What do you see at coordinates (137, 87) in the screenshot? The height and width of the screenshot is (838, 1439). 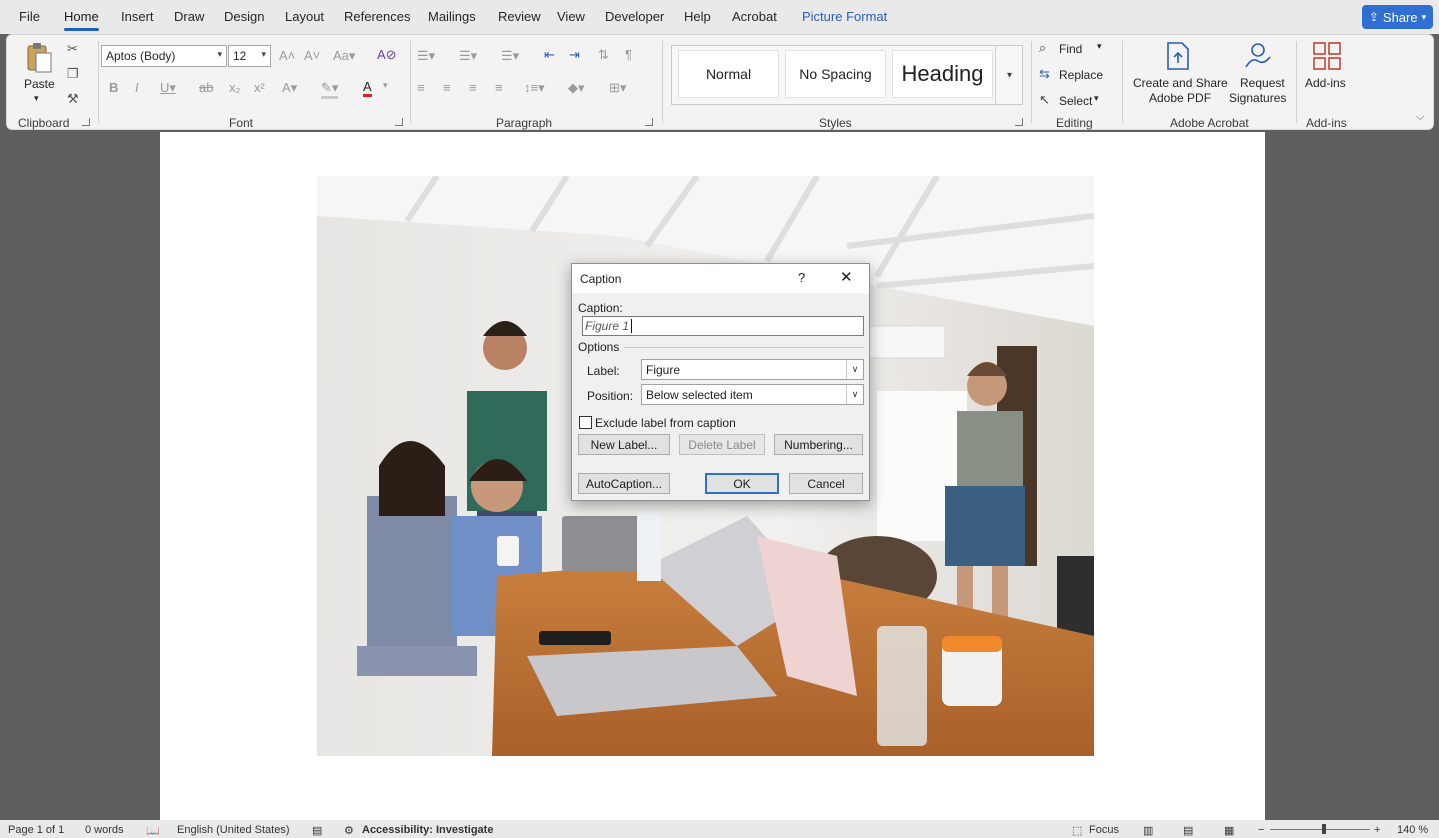 I see `italic-icon: I` at bounding box center [137, 87].